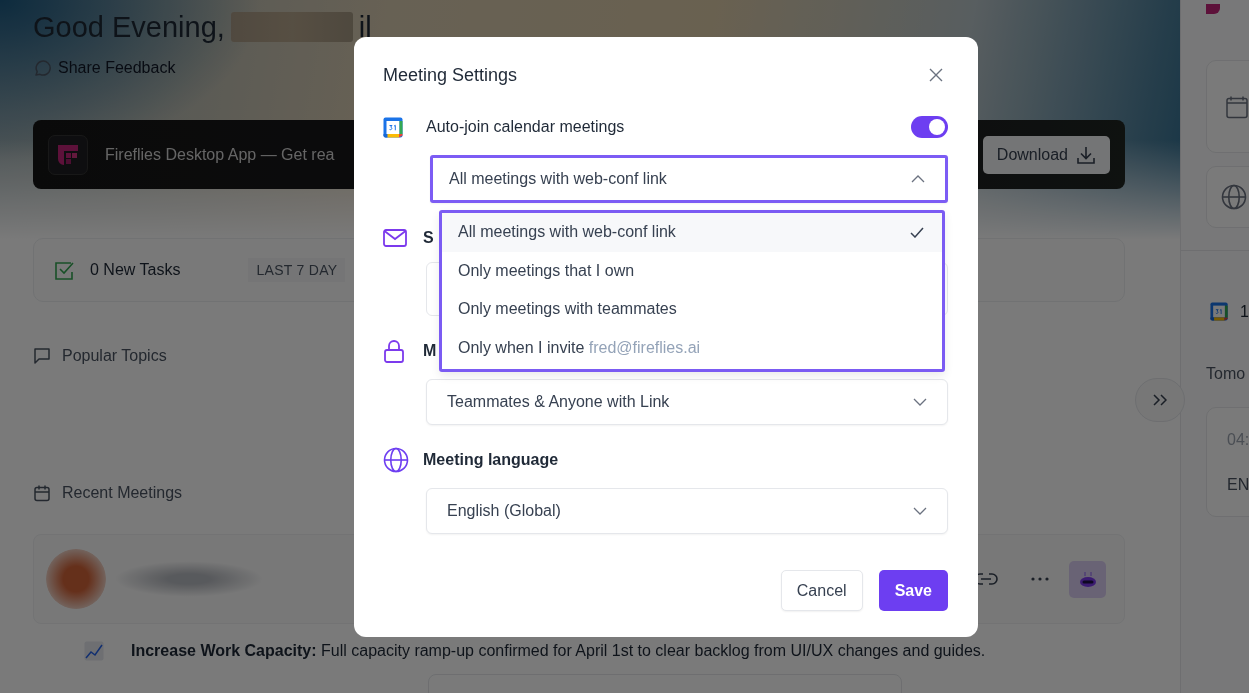  I want to click on section-title: Recent Meetings, so click(122, 493).